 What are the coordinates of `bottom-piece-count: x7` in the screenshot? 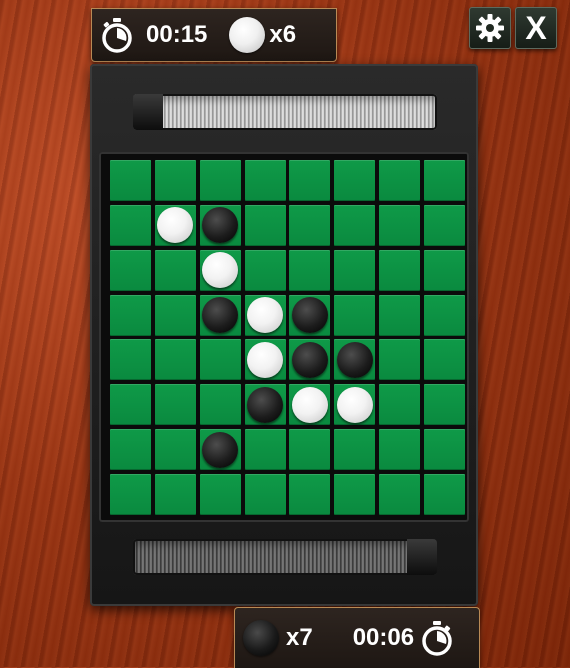 It's located at (299, 637).